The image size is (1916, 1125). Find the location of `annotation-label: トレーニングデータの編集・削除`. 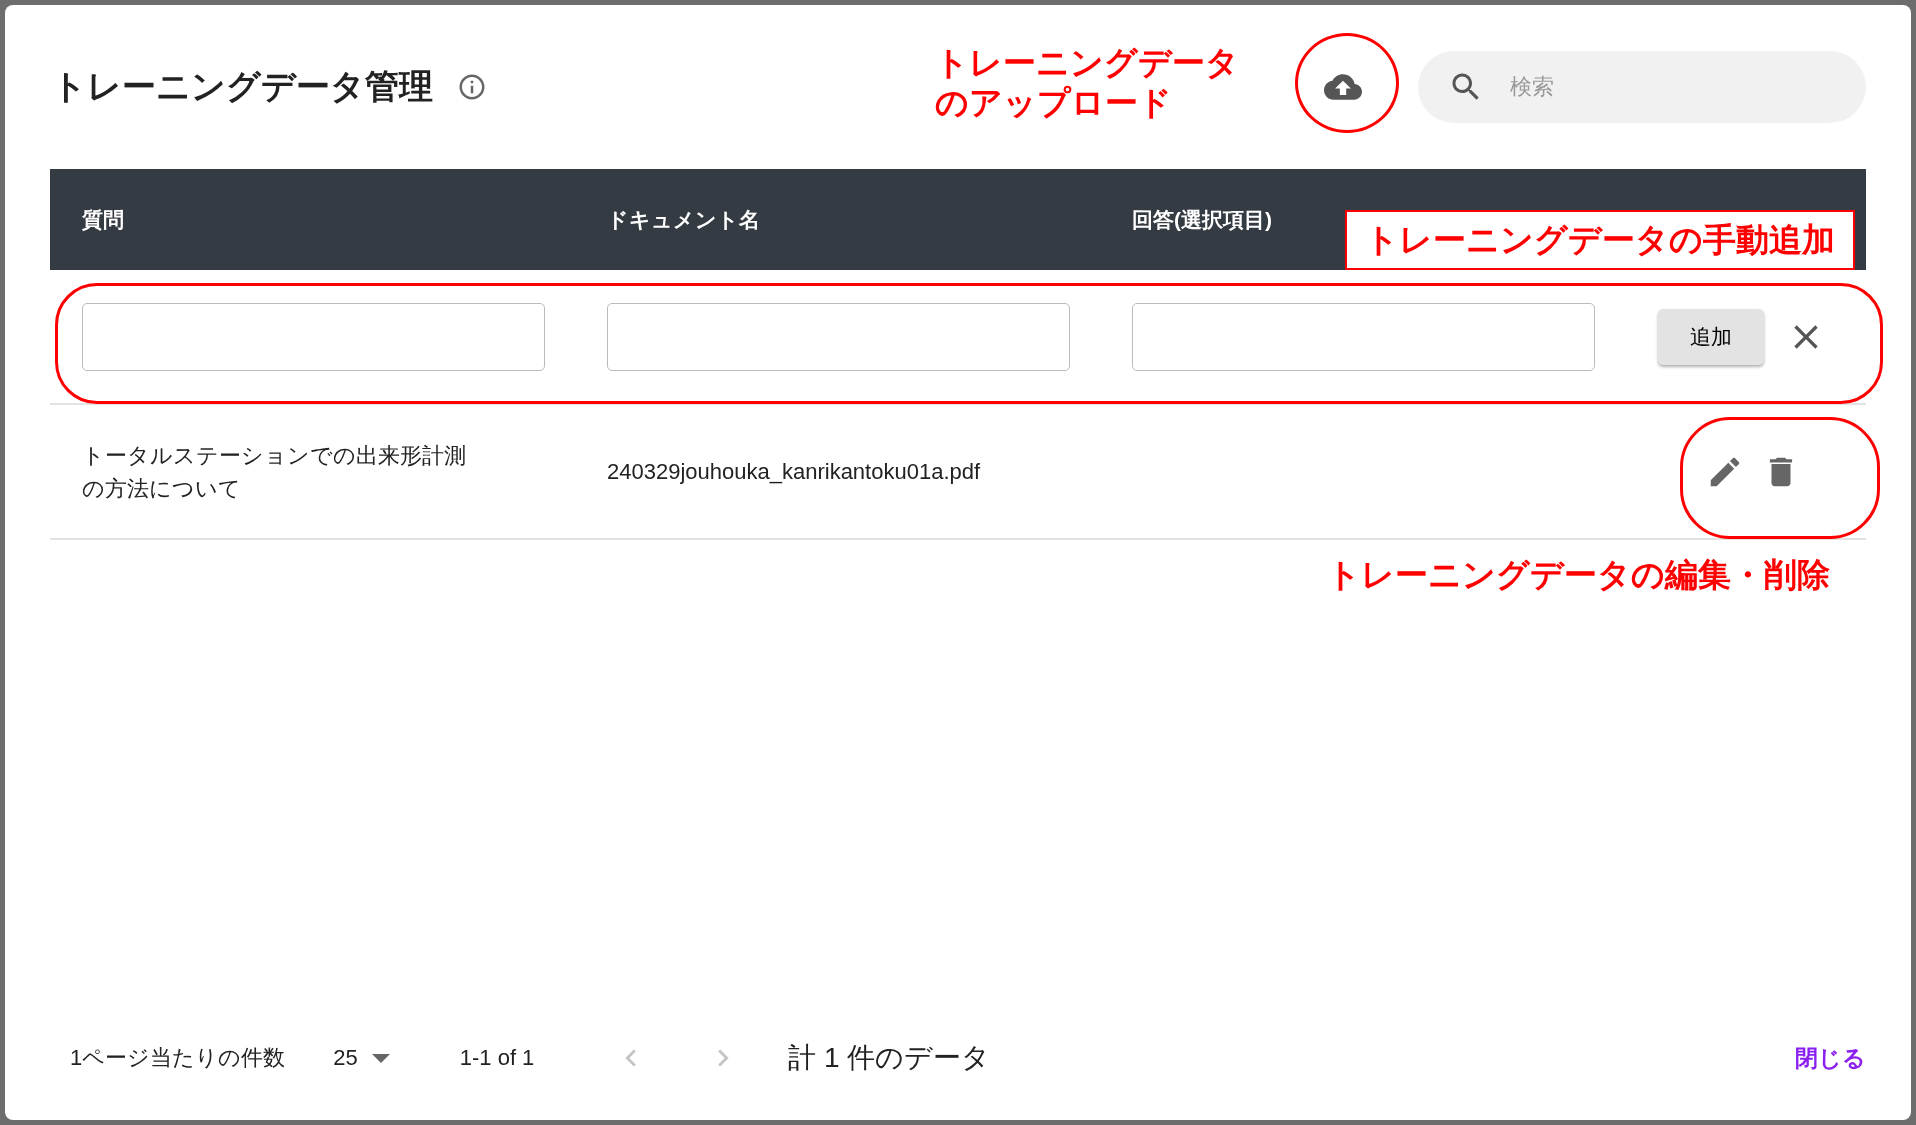

annotation-label: トレーニングデータの編集・削除 is located at coordinates (1578, 575).